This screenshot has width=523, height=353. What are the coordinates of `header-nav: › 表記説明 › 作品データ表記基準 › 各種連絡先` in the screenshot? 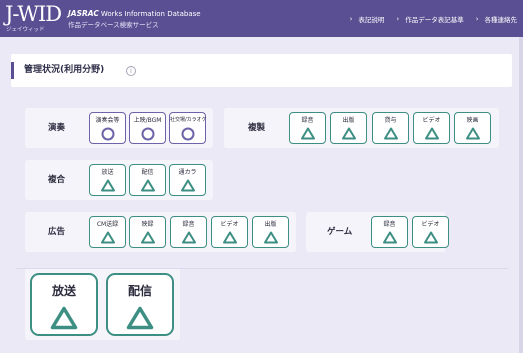 It's located at (433, 19).